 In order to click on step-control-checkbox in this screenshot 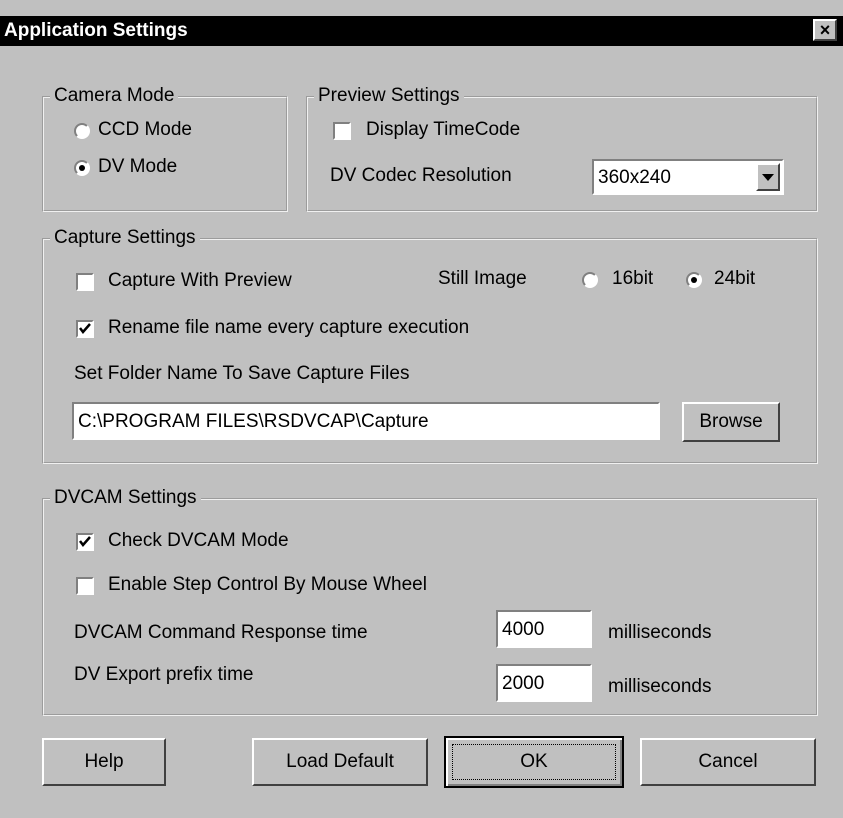, I will do `click(85, 586)`.